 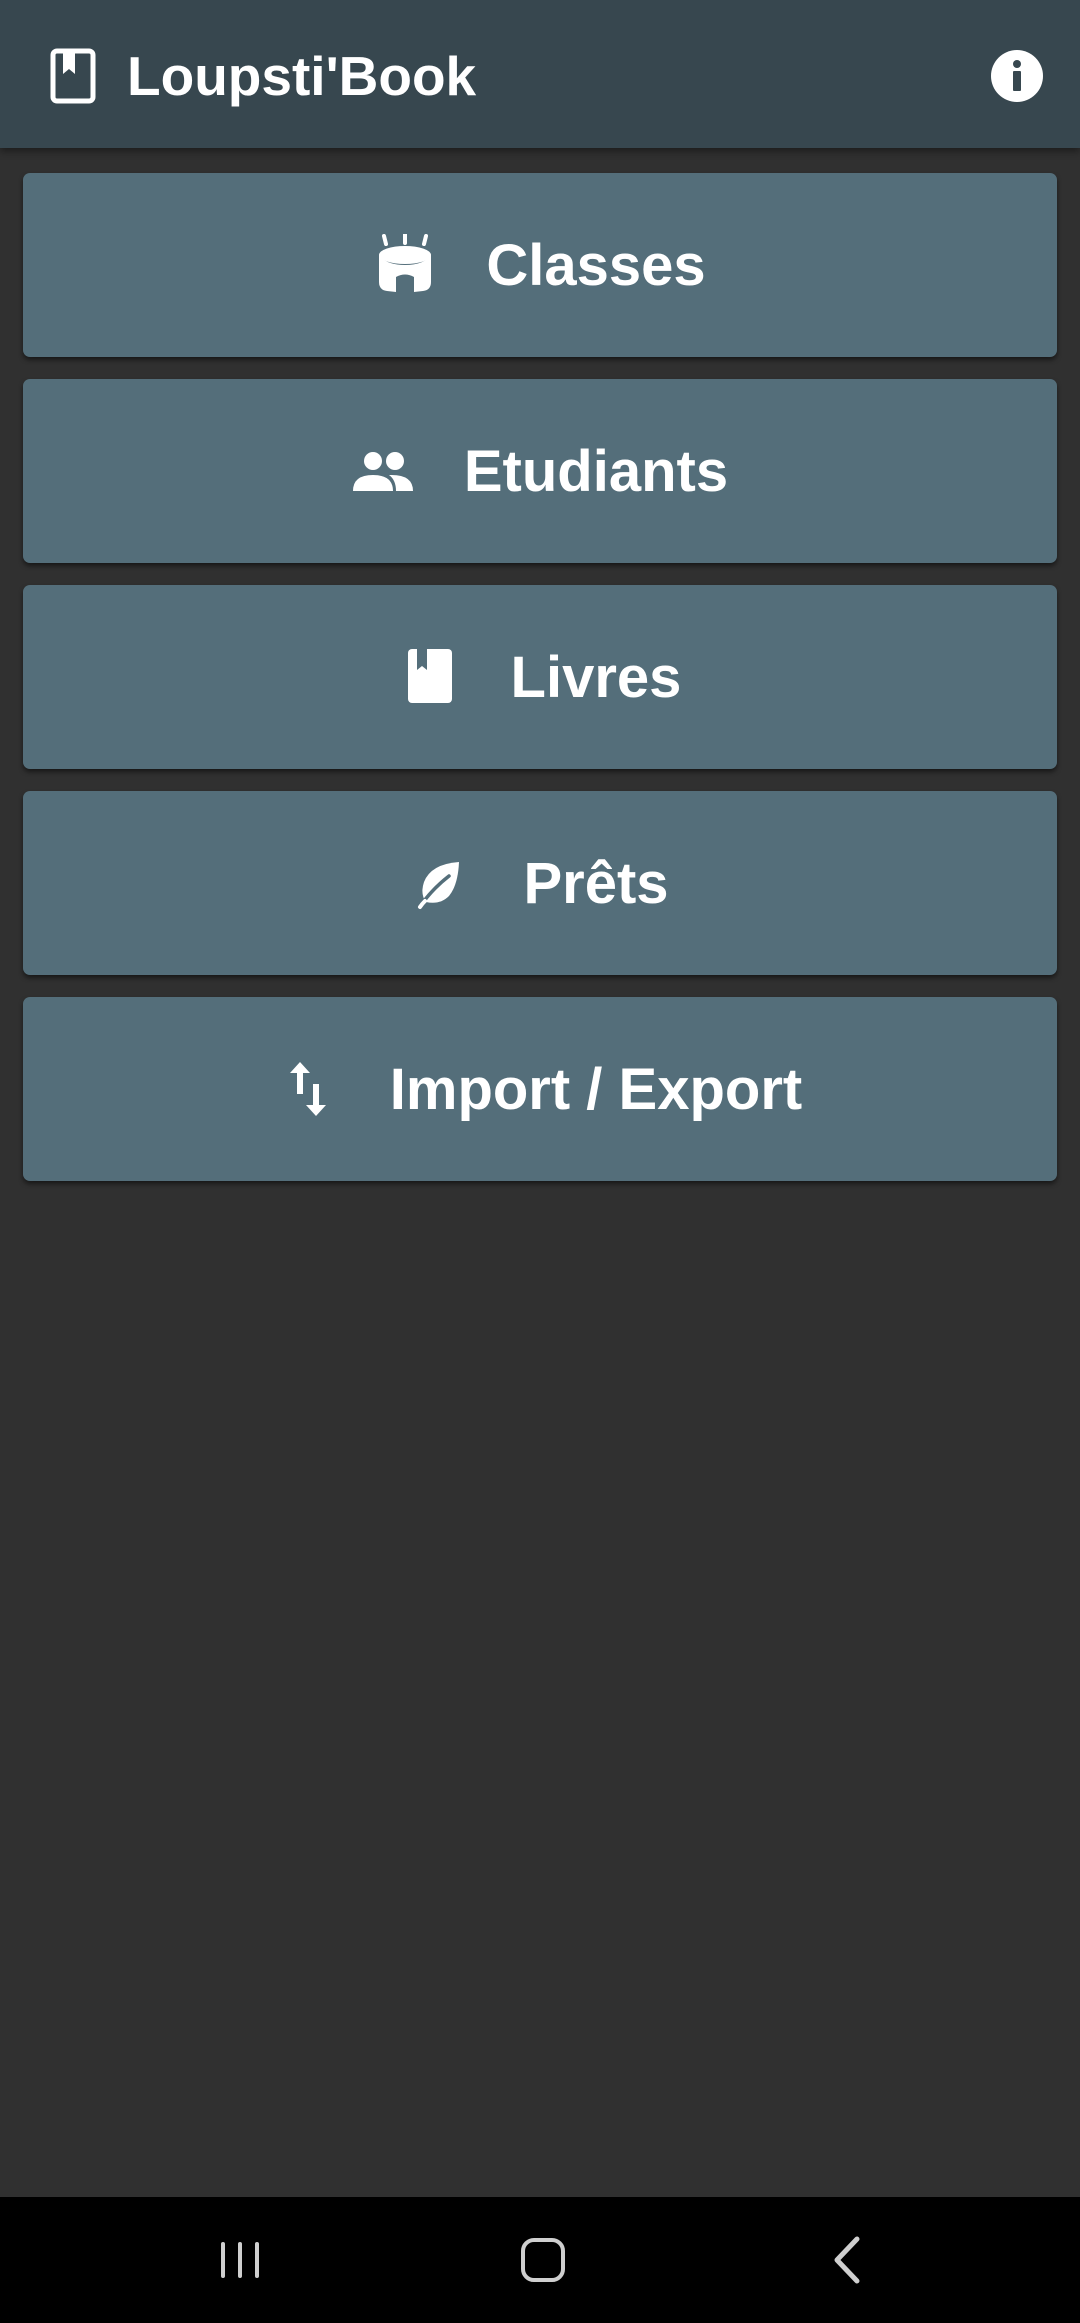 What do you see at coordinates (1017, 76) in the screenshot?
I see `info-icon` at bounding box center [1017, 76].